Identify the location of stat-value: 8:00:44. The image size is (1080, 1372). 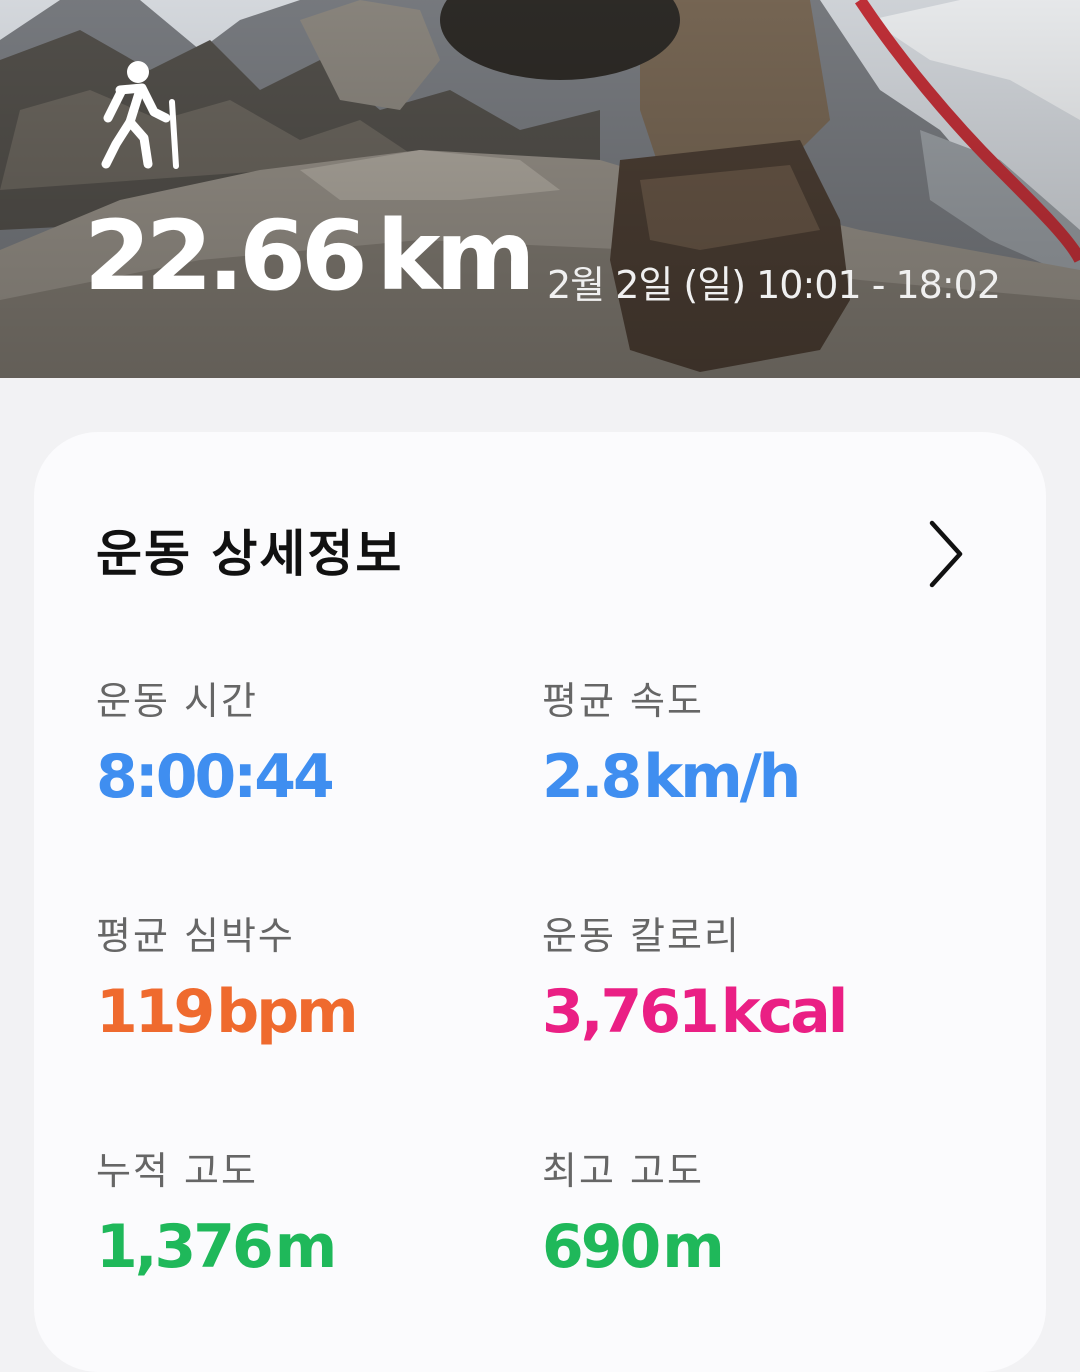
(216, 777).